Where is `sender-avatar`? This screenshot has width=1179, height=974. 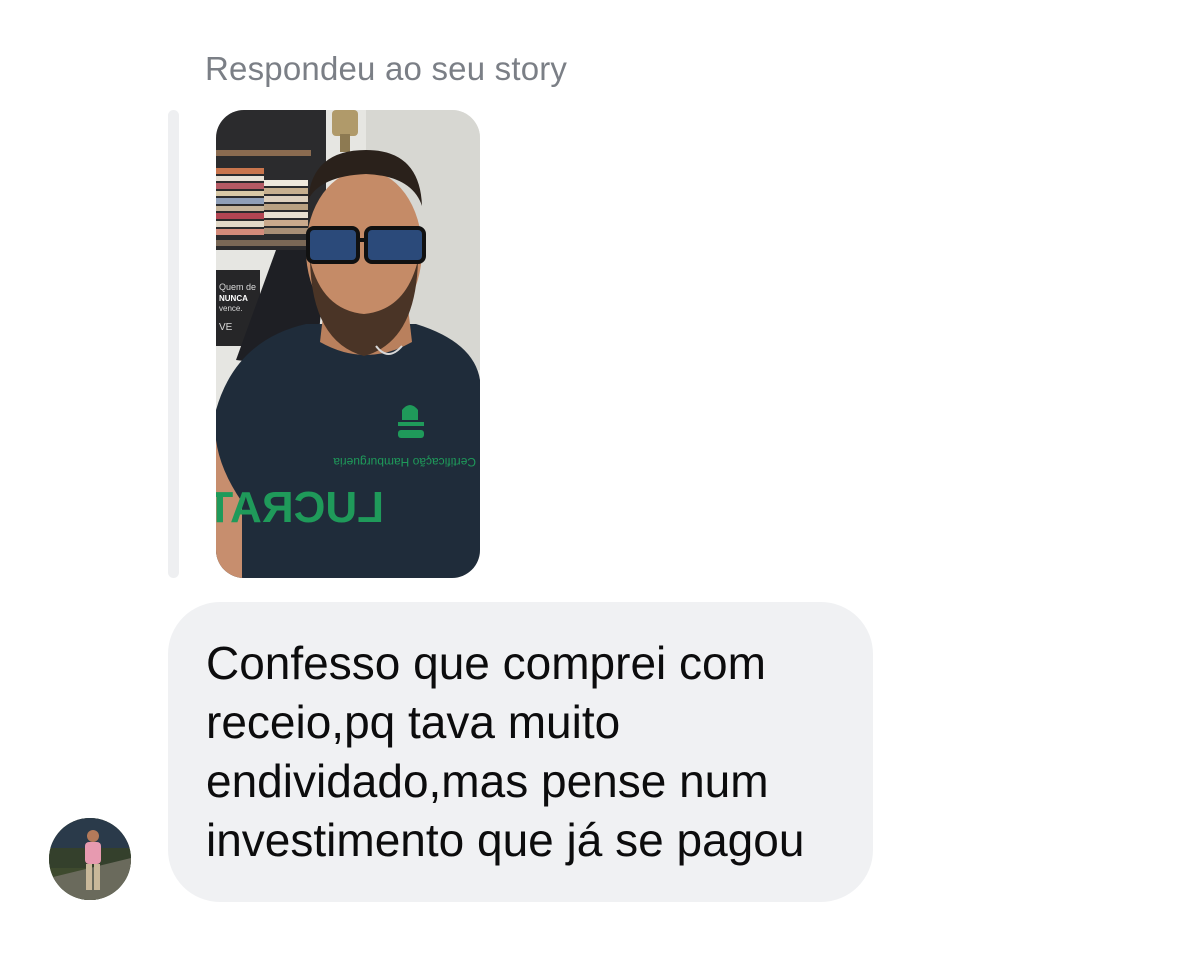
sender-avatar is located at coordinates (90, 859).